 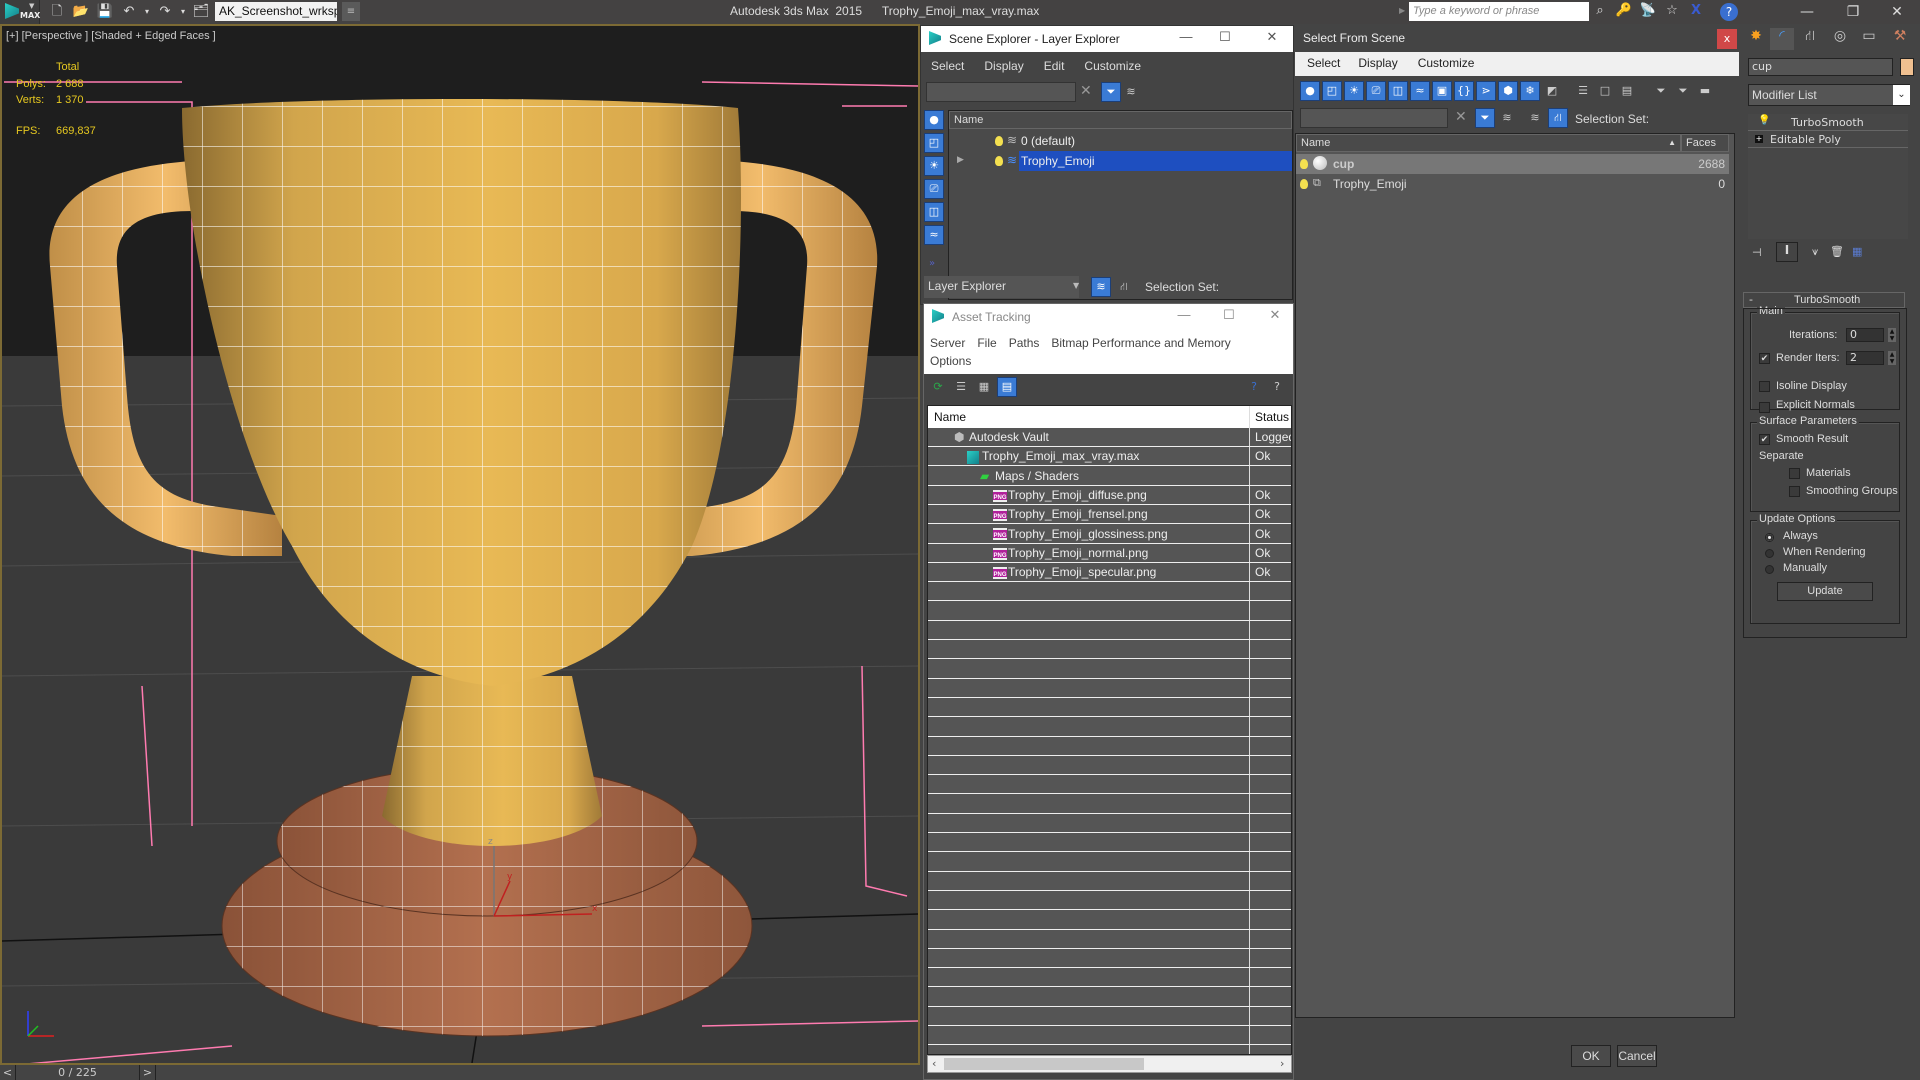 What do you see at coordinates (1120, 120) in the screenshot?
I see `column-header-name: Name` at bounding box center [1120, 120].